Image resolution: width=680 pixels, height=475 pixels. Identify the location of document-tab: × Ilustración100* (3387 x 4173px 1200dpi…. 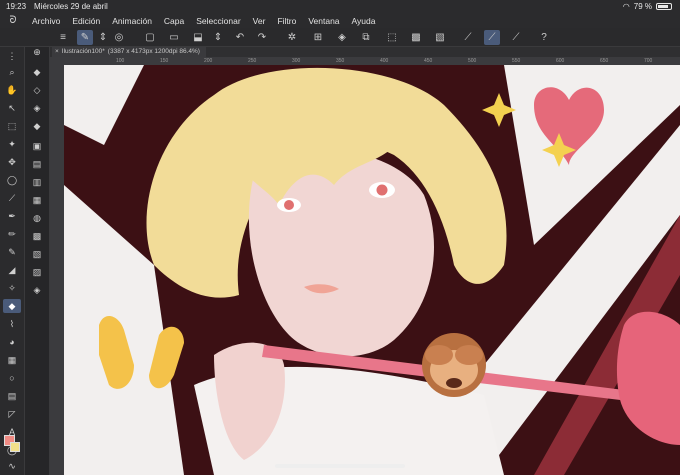
(129, 52).